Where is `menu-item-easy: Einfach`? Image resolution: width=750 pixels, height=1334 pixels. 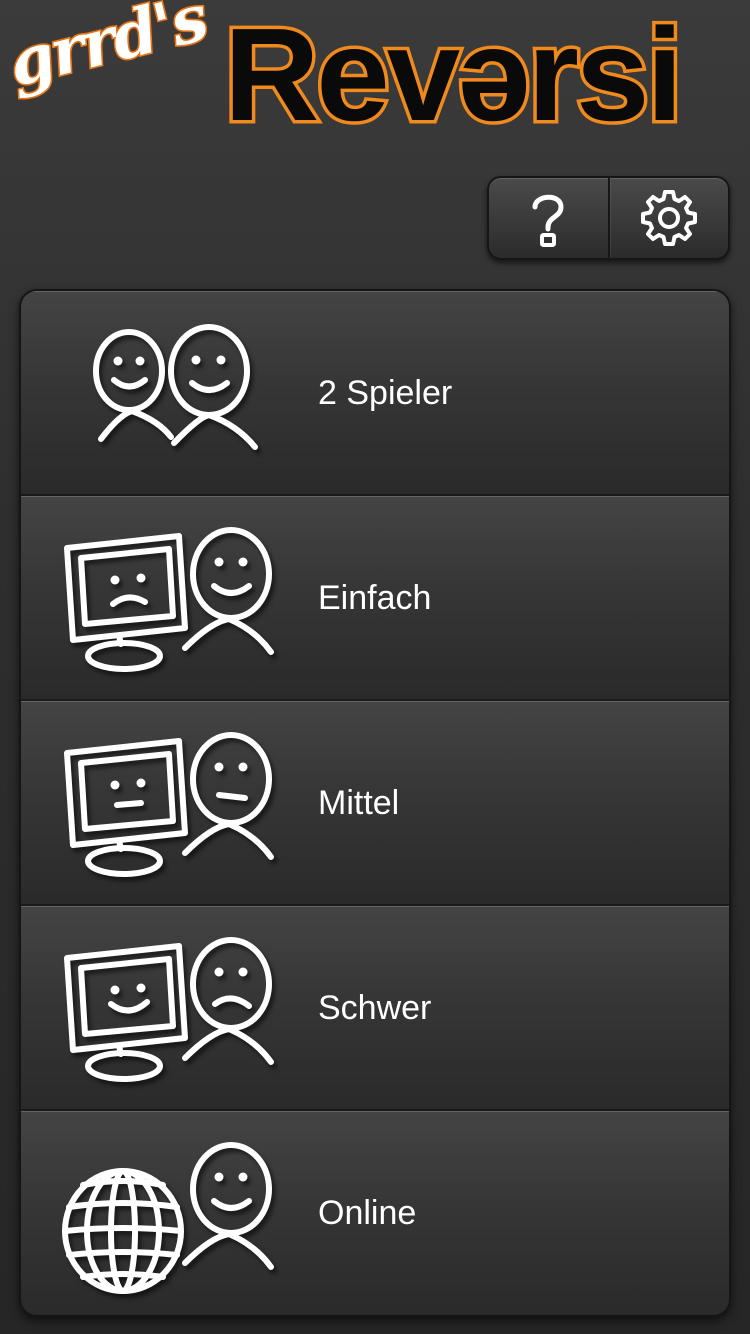
menu-item-easy: Einfach is located at coordinates (375, 598).